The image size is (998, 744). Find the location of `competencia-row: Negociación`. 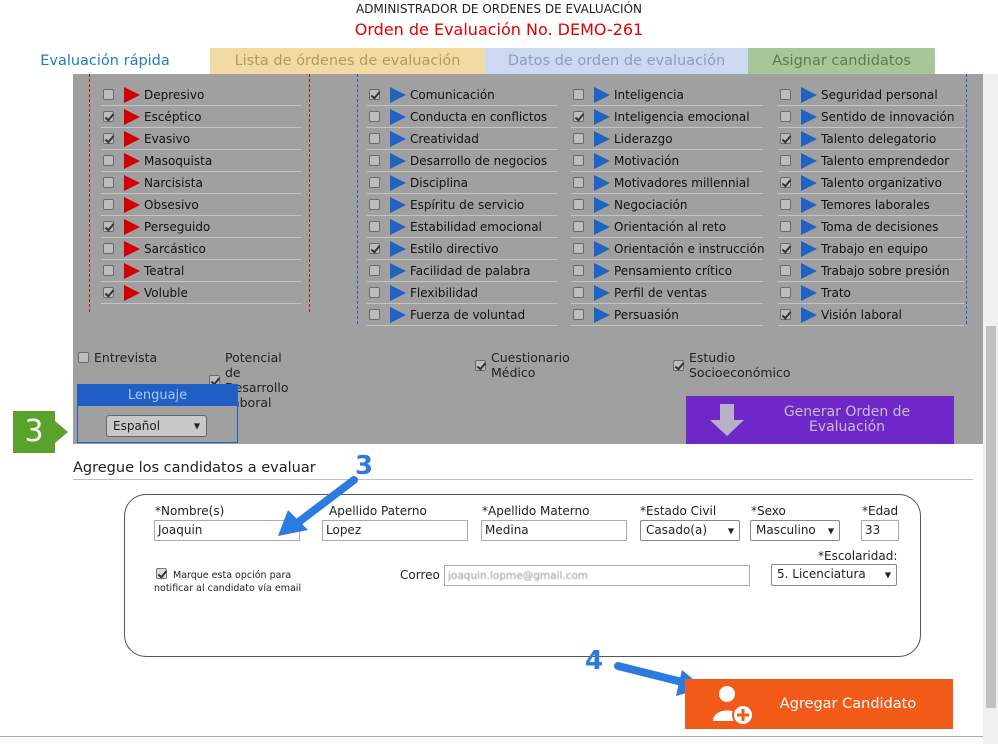

competencia-row: Negociación is located at coordinates (667, 205).